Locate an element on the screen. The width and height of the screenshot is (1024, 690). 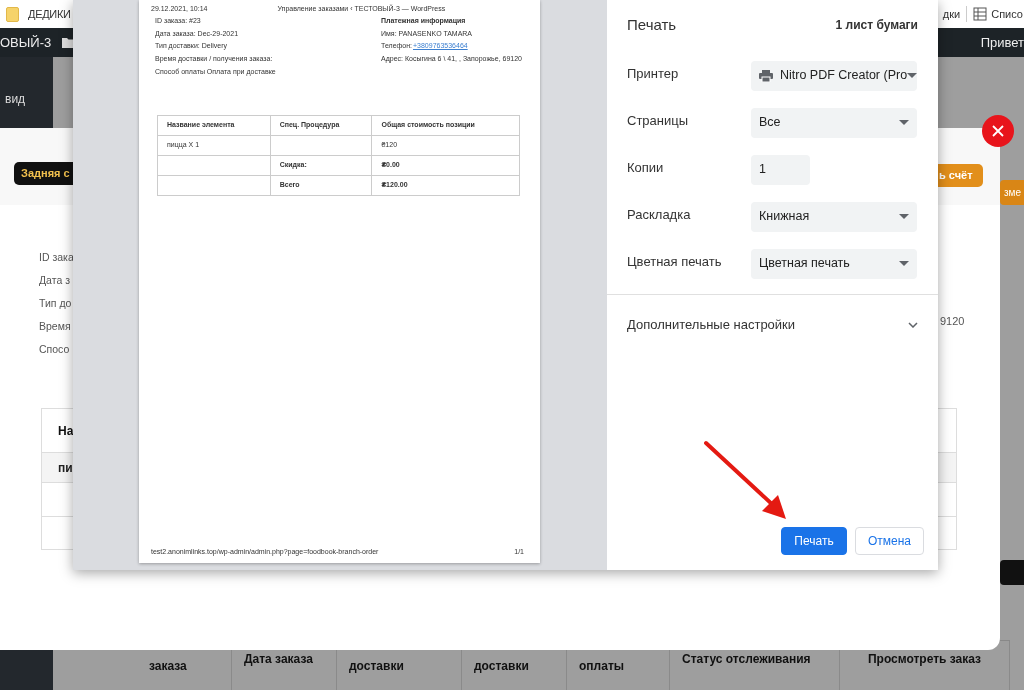
modal-button: Задняя с is located at coordinates (43, 173).